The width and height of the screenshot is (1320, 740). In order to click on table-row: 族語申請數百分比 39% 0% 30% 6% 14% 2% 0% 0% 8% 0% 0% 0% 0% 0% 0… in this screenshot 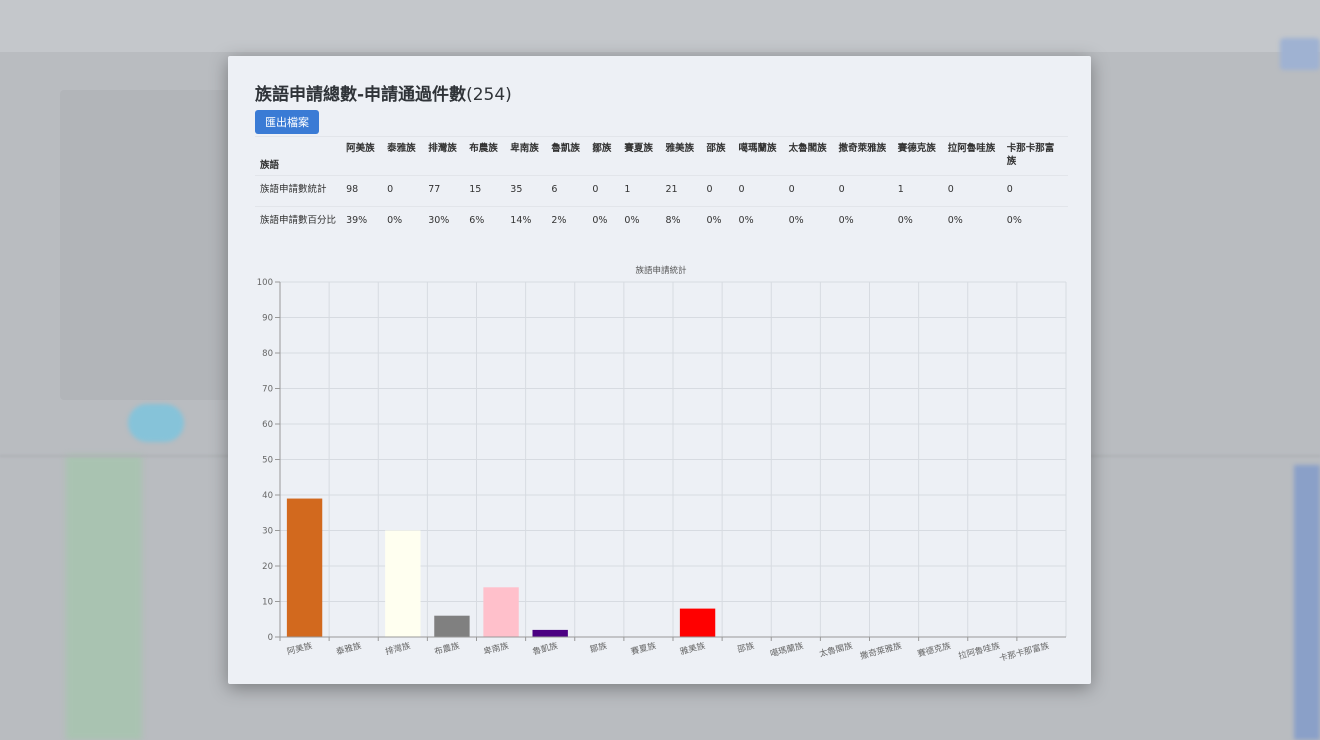, I will do `click(661, 224)`.